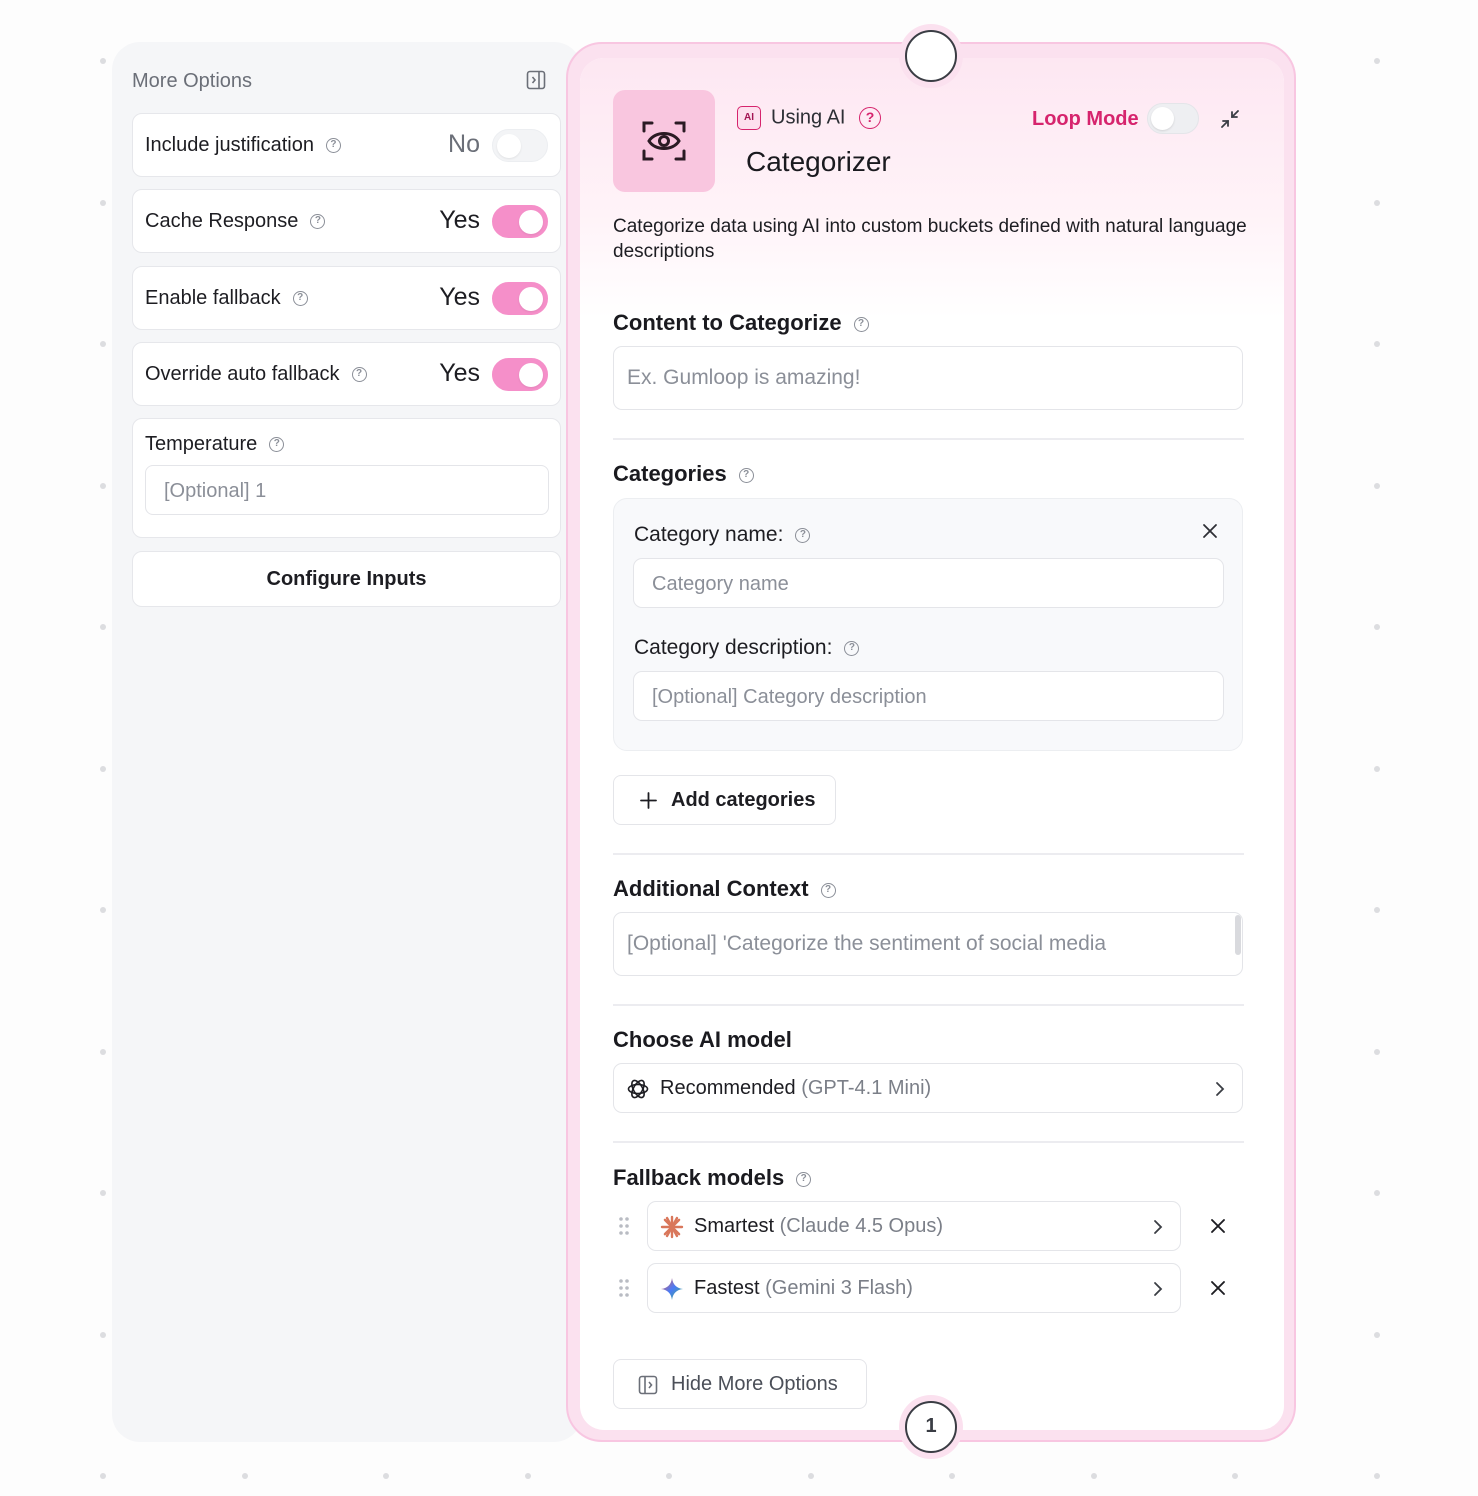 Image resolution: width=1478 pixels, height=1496 pixels. I want to click on plus-icon, so click(648, 800).